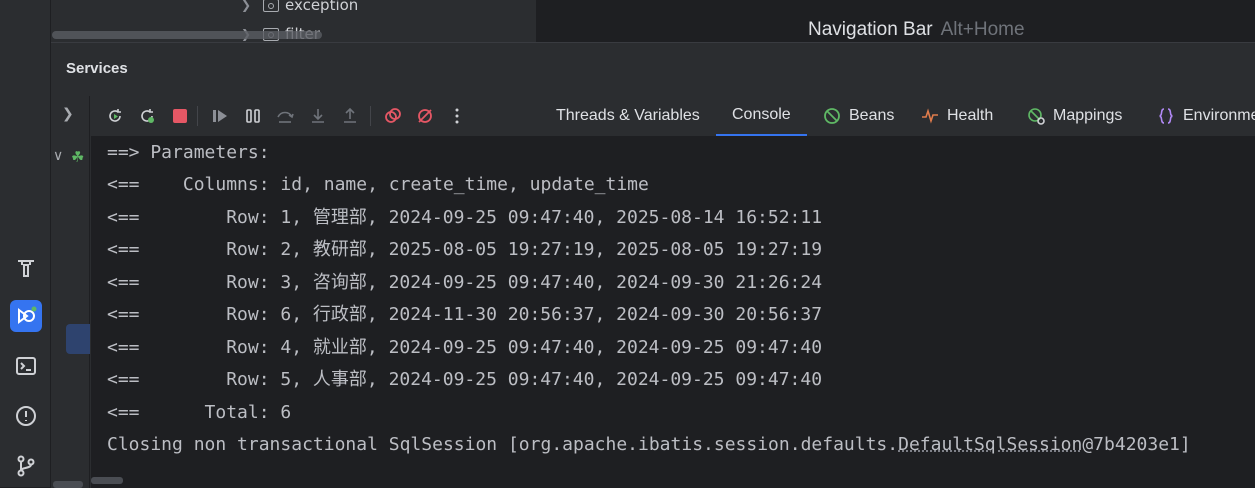  Describe the element at coordinates (26, 268) in the screenshot. I see `build-icon` at that location.